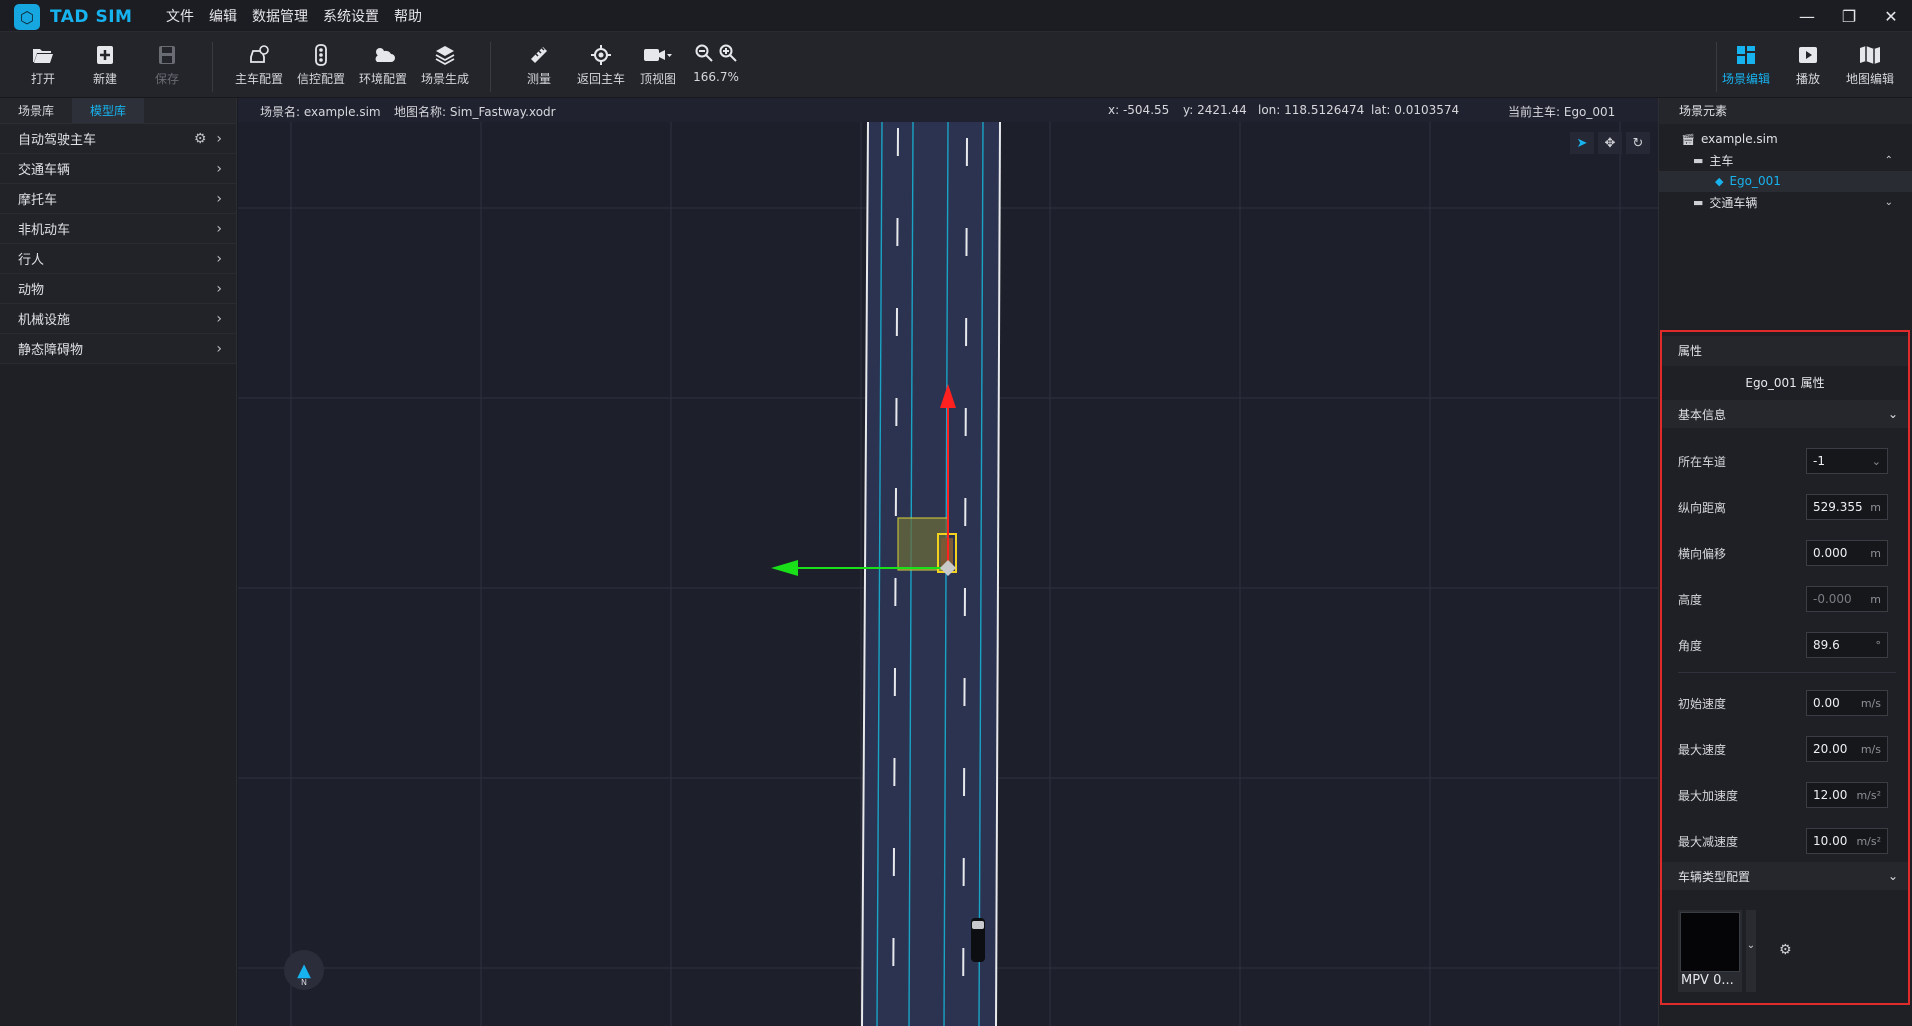 The image size is (1912, 1026). I want to click on scene-elements-title: 场景元素, so click(1785, 111).